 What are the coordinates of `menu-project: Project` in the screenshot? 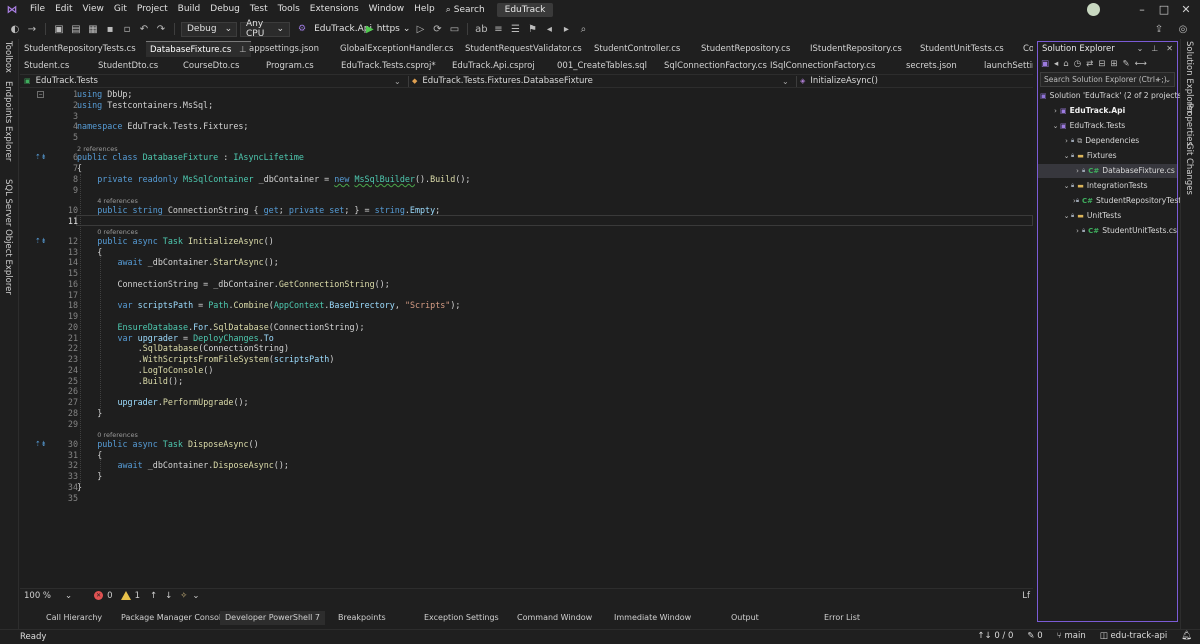 It's located at (152, 9).